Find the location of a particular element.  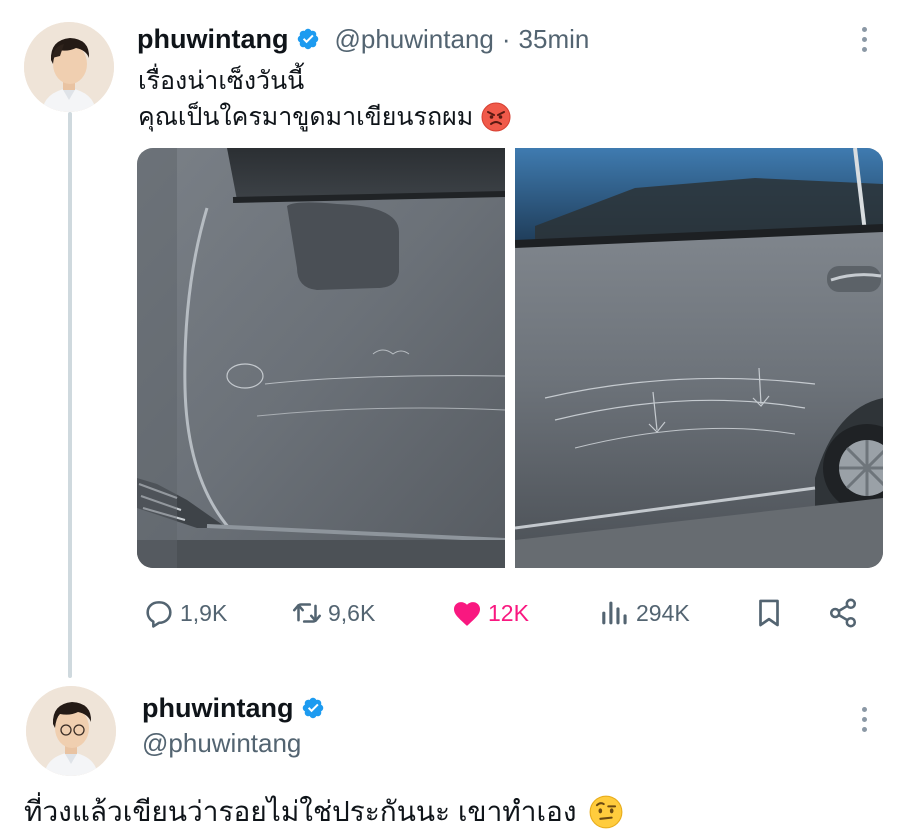

retweet-button: 9,6K is located at coordinates (332, 613).